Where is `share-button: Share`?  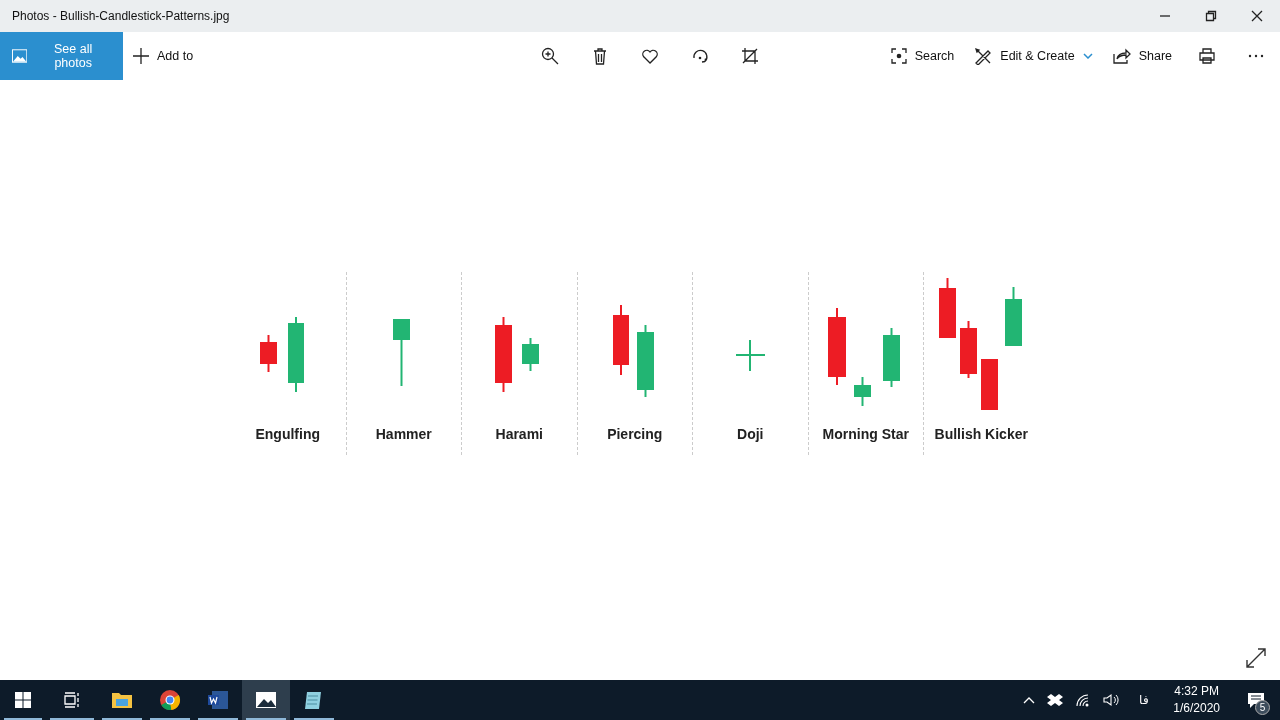 share-button: Share is located at coordinates (1142, 56).